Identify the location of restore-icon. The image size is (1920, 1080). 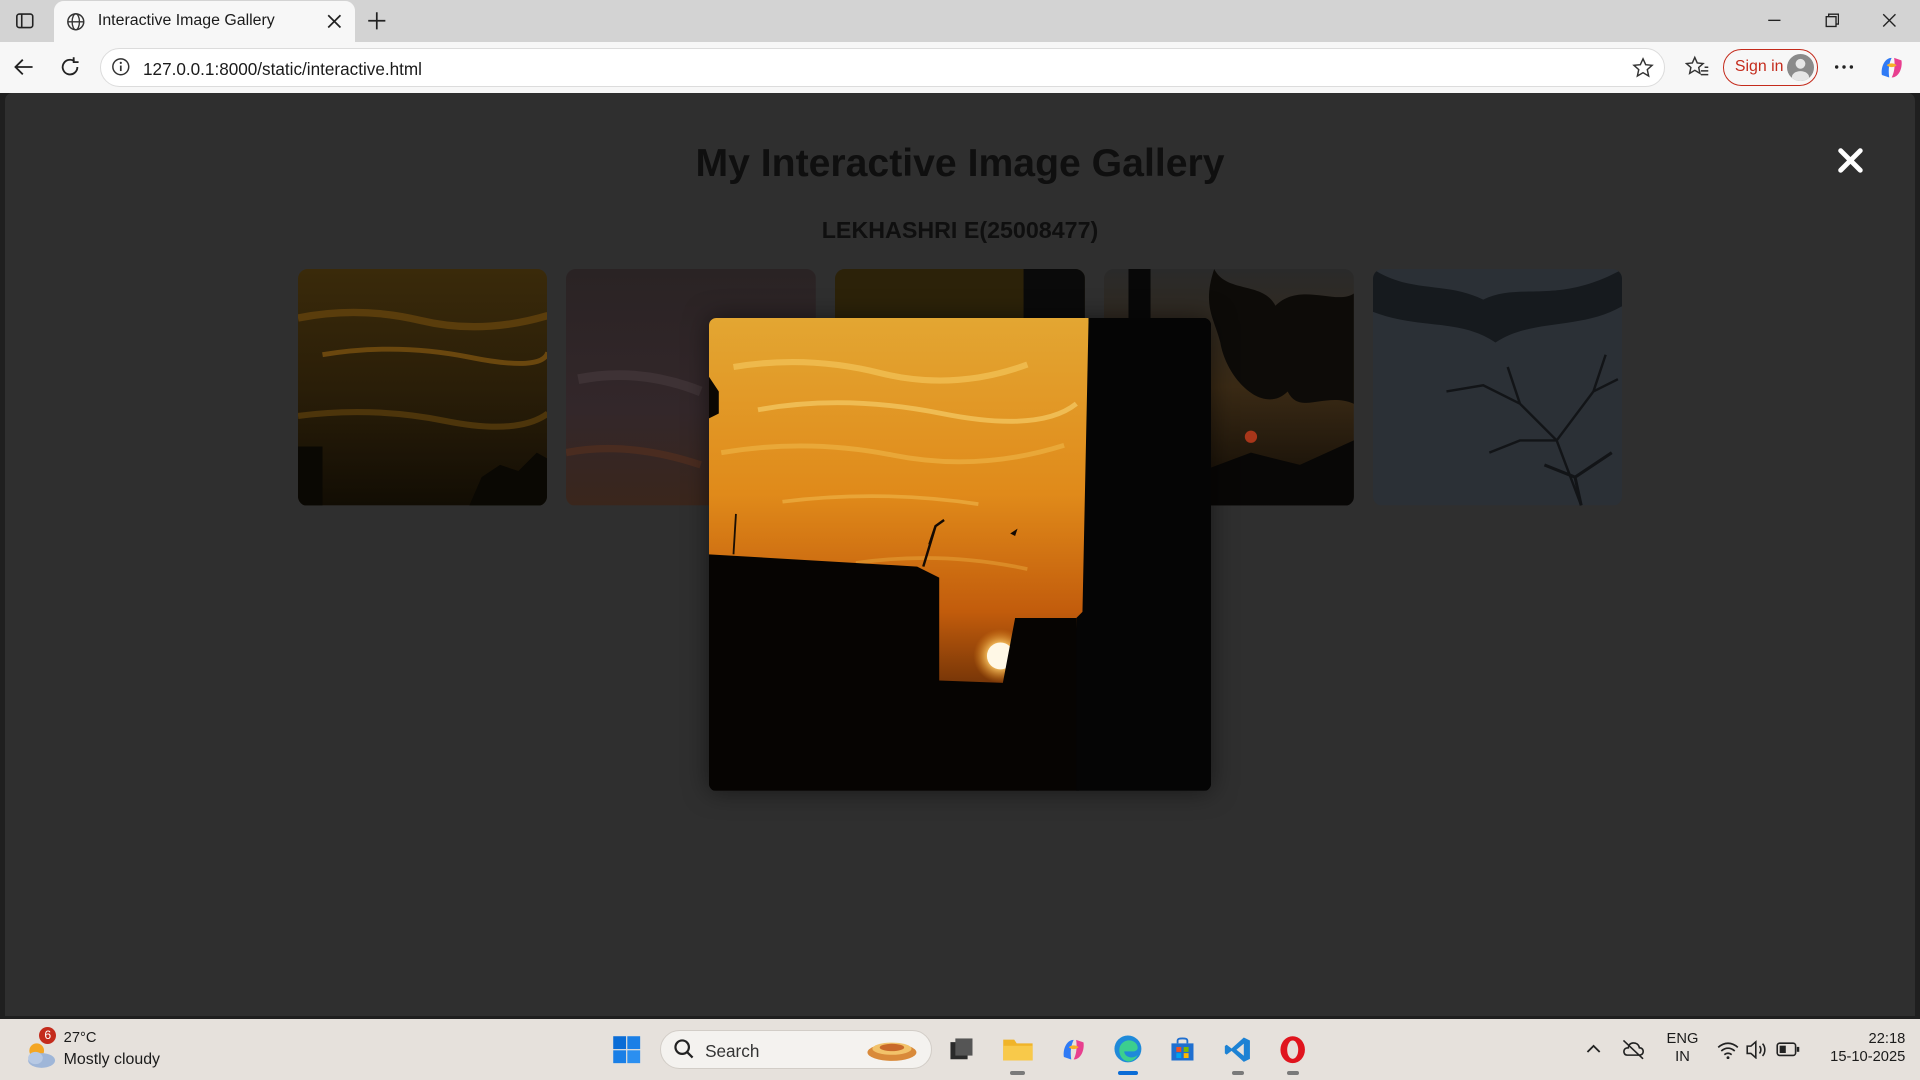
(1832, 21).